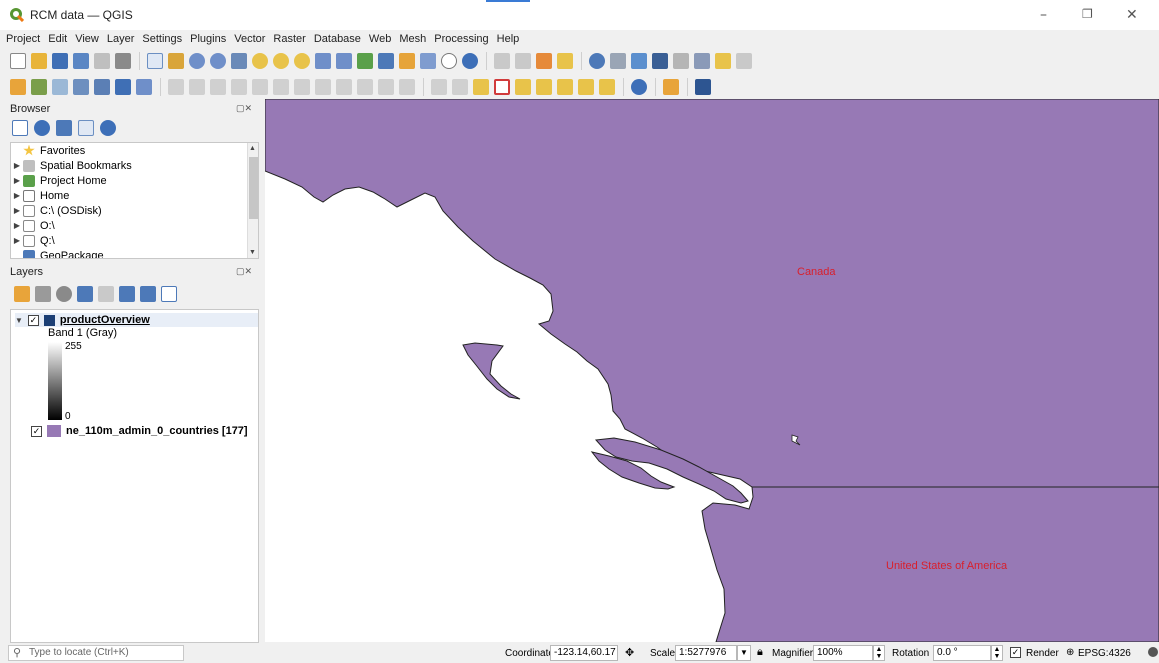 This screenshot has height=663, width=1159. Describe the element at coordinates (134, 240) in the screenshot. I see `browser-item-q-drive: ▶ Q:\` at that location.